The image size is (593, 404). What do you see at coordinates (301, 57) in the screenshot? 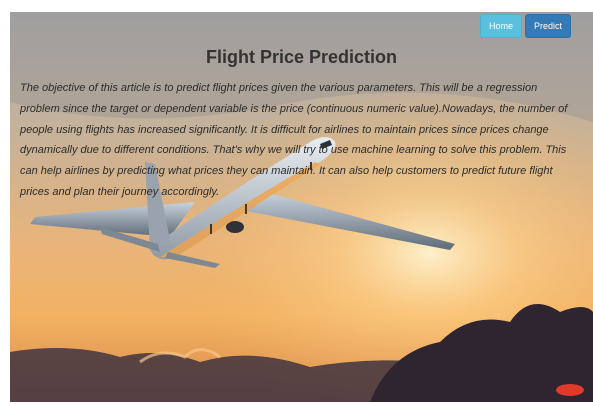
I see `page-title: Flight Price Prediction` at bounding box center [301, 57].